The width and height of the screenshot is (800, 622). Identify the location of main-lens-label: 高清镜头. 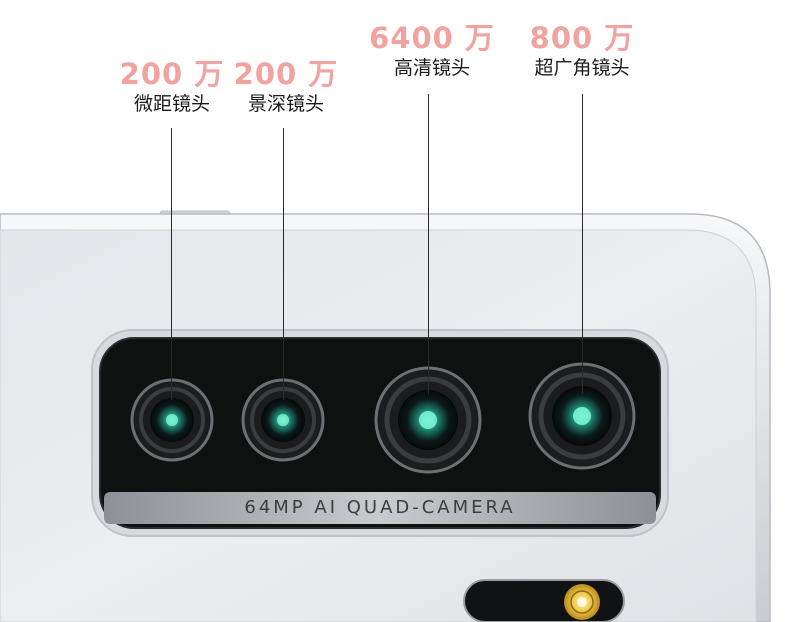
(431, 68).